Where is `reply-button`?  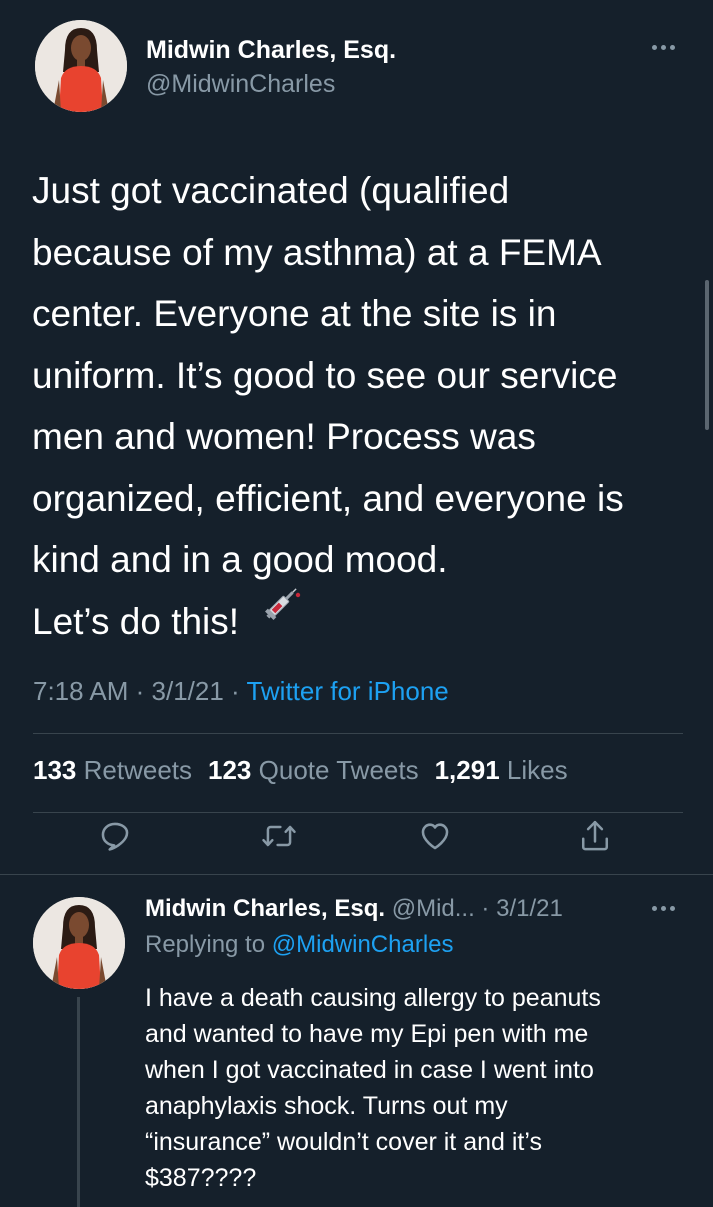
reply-button is located at coordinates (115, 836).